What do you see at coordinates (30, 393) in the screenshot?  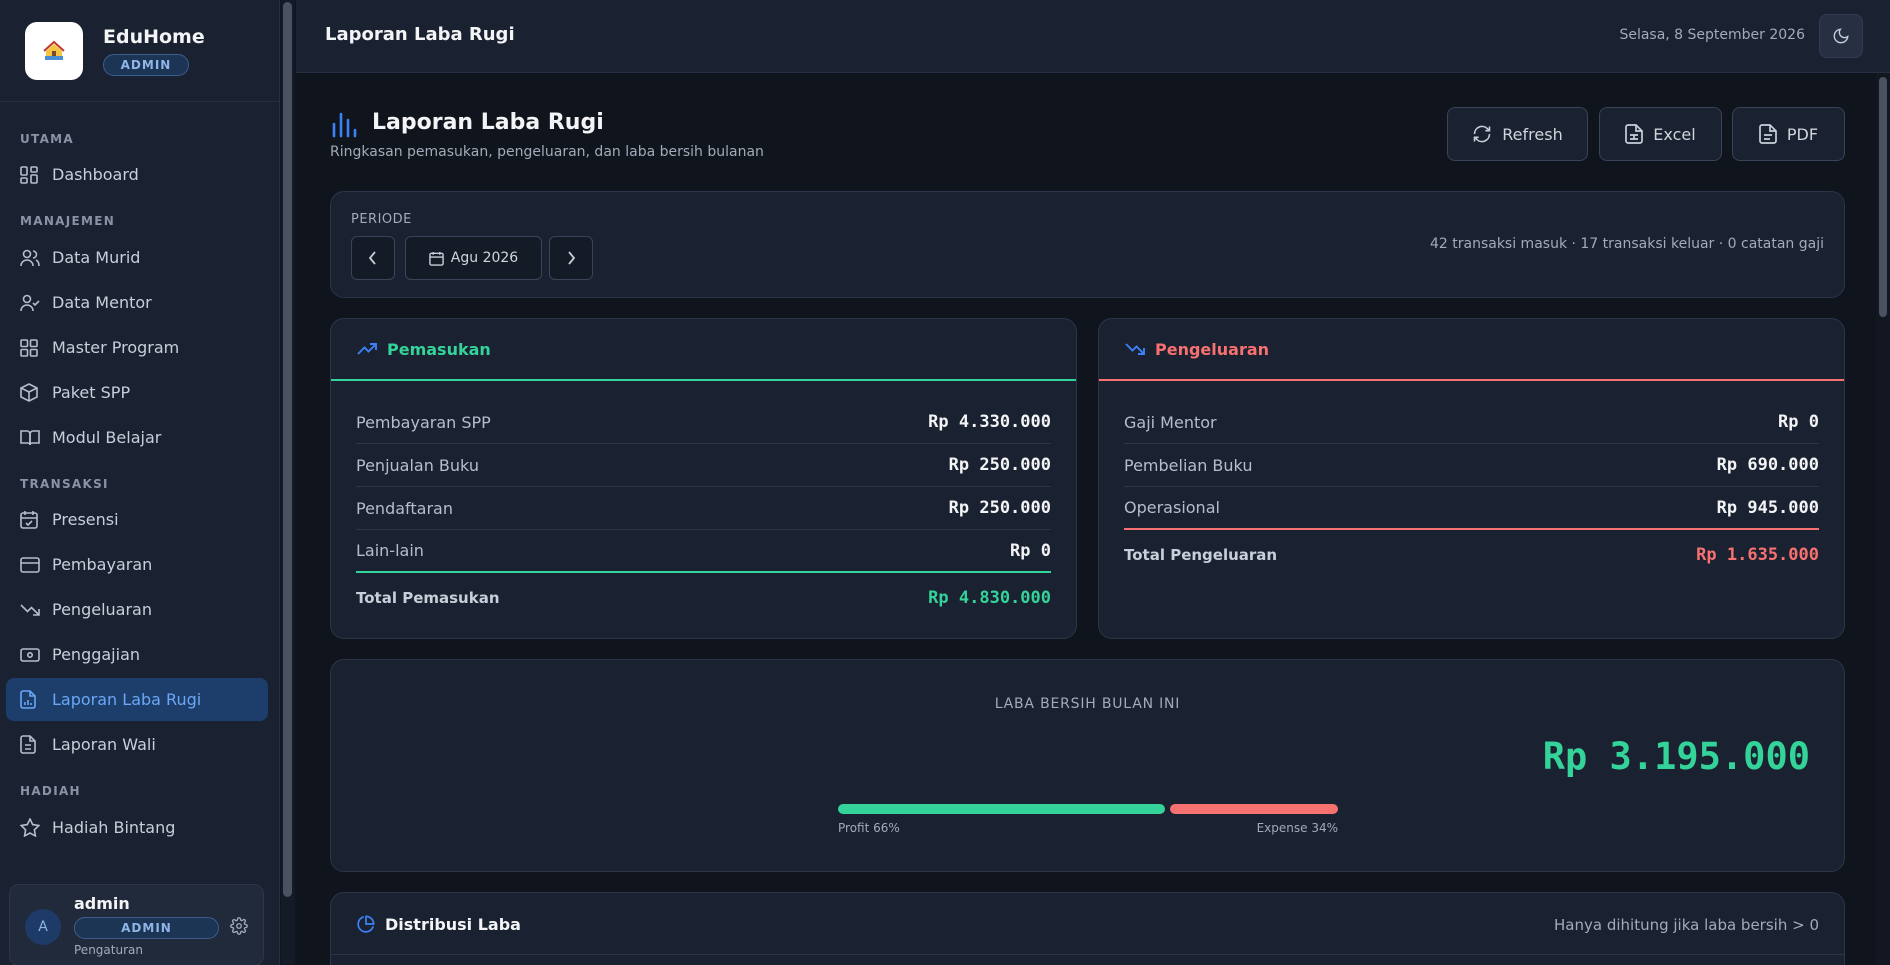 I see `package-icon` at bounding box center [30, 393].